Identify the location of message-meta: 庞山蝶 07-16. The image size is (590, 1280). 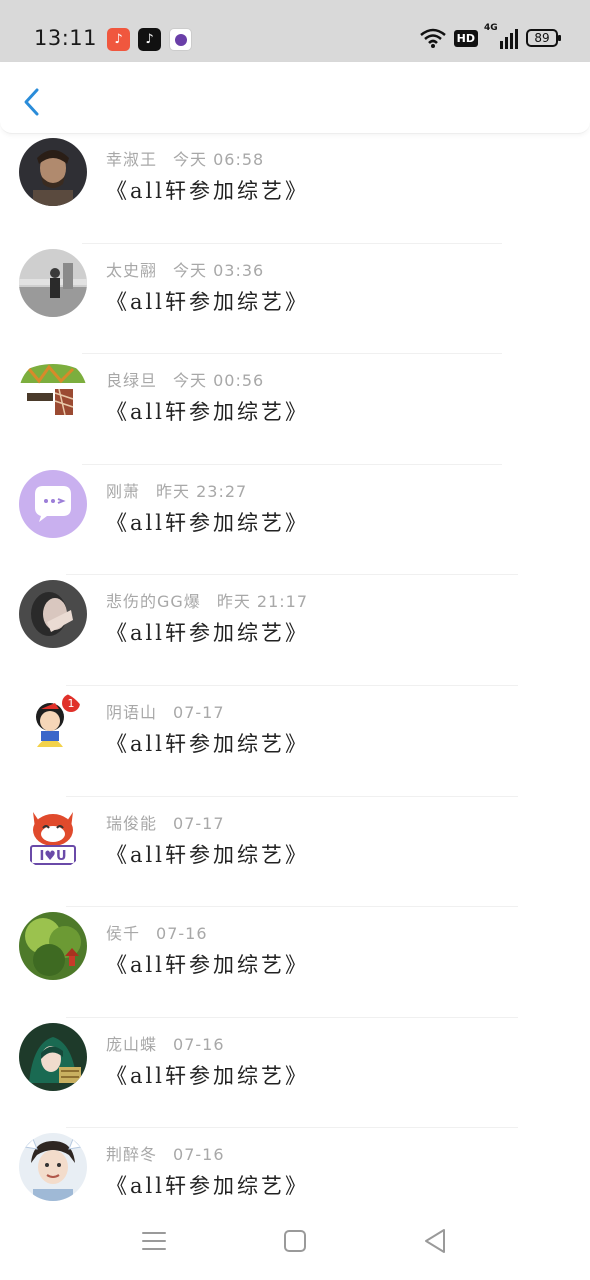
(165, 1043).